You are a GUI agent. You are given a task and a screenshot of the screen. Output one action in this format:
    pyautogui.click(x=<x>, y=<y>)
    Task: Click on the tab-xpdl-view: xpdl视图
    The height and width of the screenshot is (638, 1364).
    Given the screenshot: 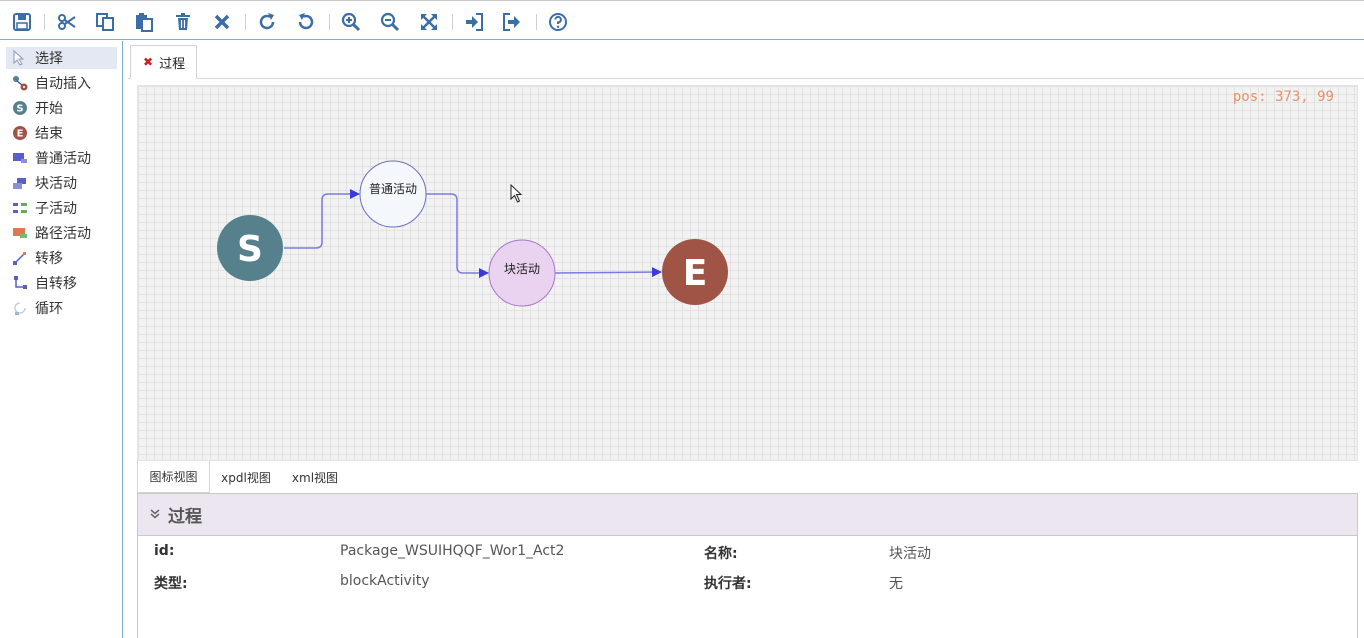 What is the action you would take?
    pyautogui.click(x=246, y=477)
    